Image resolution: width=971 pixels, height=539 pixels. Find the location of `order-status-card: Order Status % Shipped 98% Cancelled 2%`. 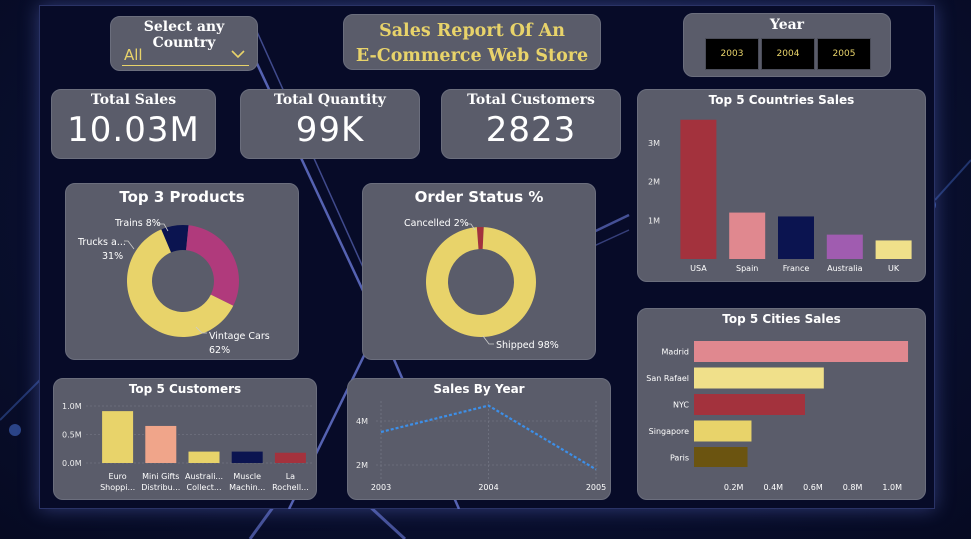

order-status-card: Order Status % Shipped 98% Cancelled 2% is located at coordinates (479, 271).